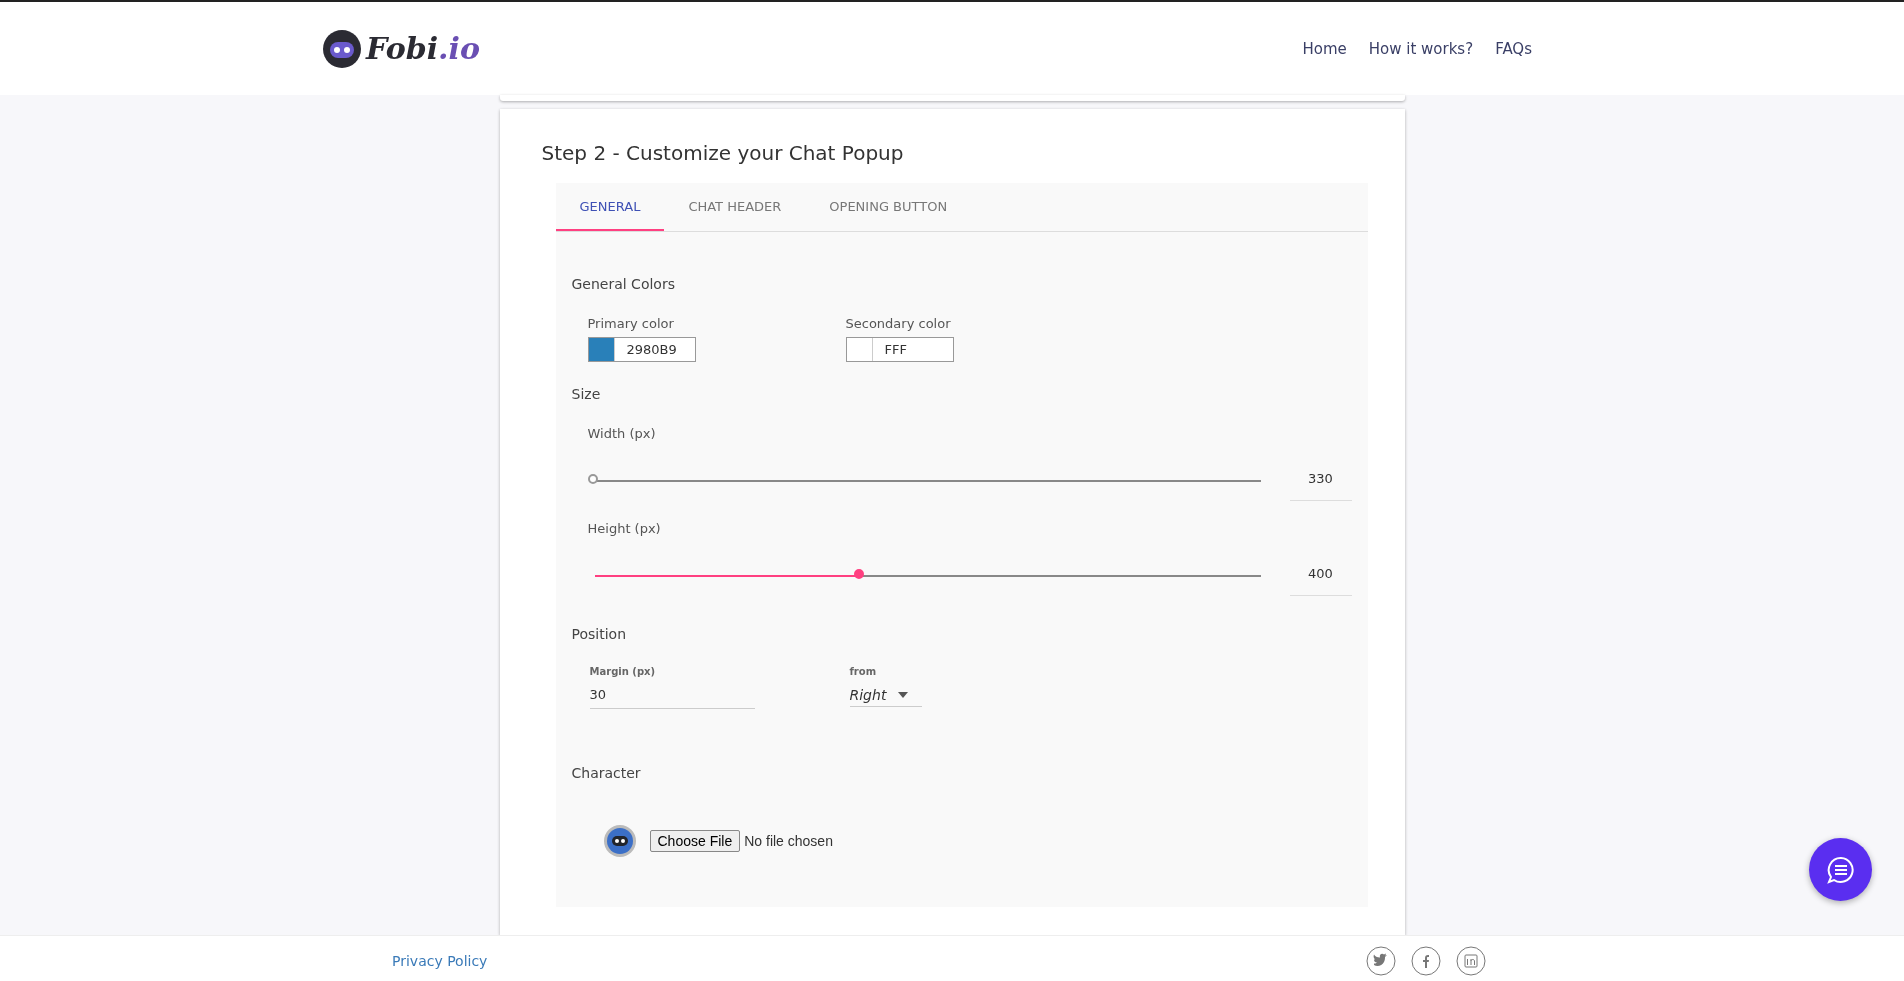 This screenshot has width=1904, height=981. Describe the element at coordinates (1471, 961) in the screenshot. I see `linkedin-icon` at that location.